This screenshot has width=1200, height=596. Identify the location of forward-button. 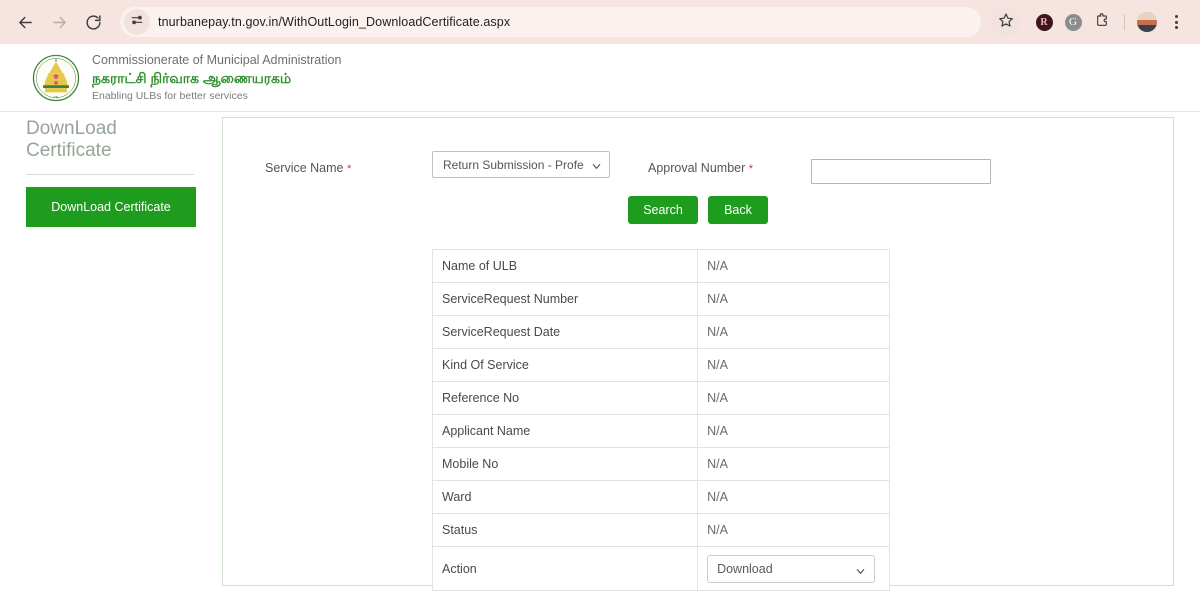
(59, 22).